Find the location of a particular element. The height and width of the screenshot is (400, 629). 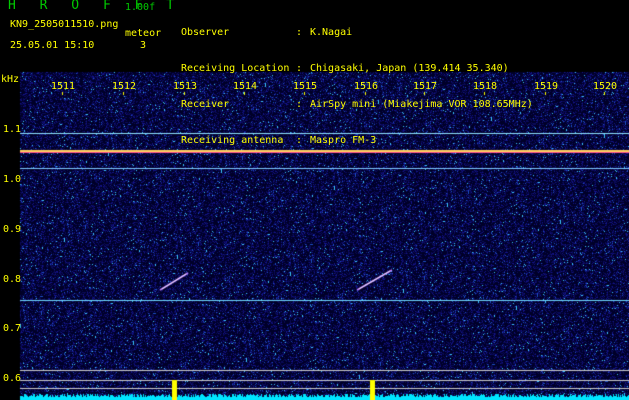

version-label: 1.00f is located at coordinates (140, 7).